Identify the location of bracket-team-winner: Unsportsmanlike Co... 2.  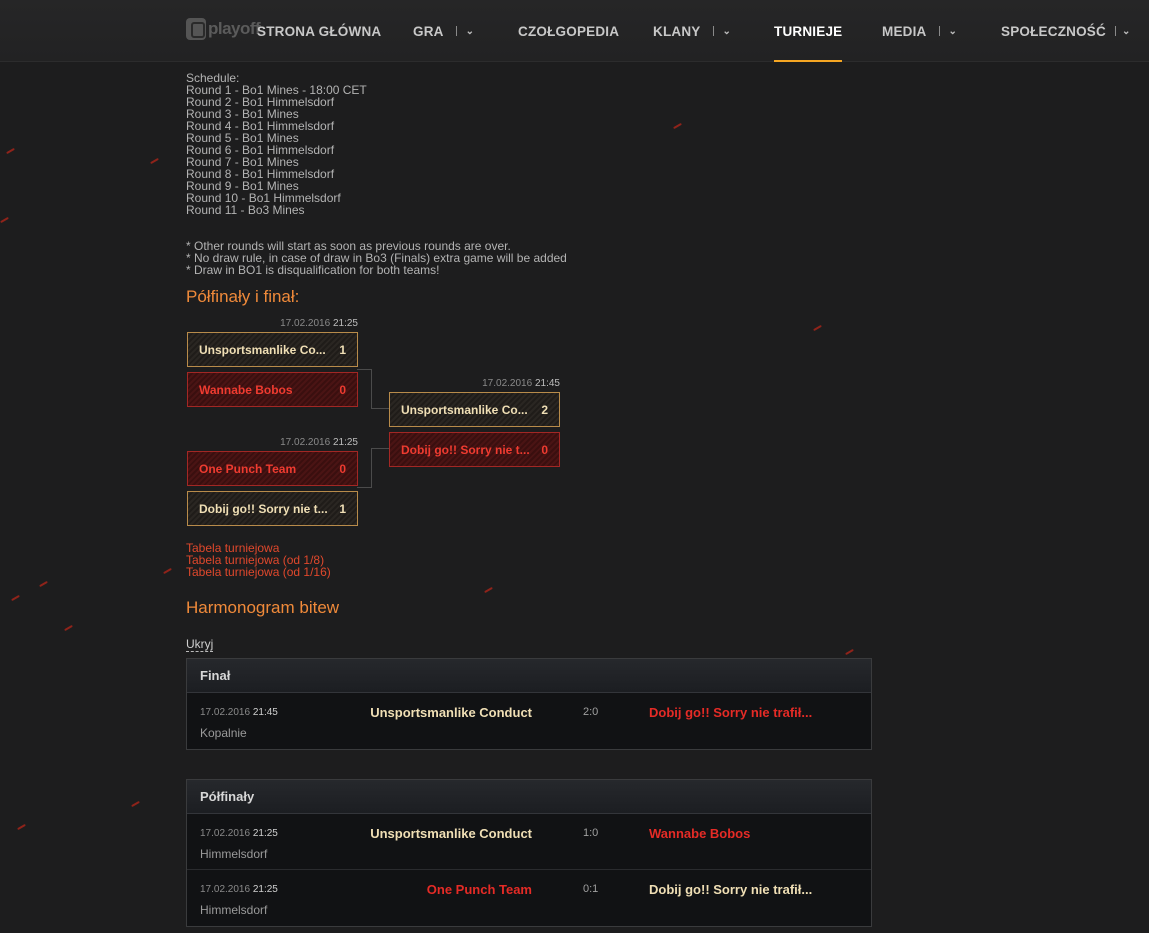
(474, 409).